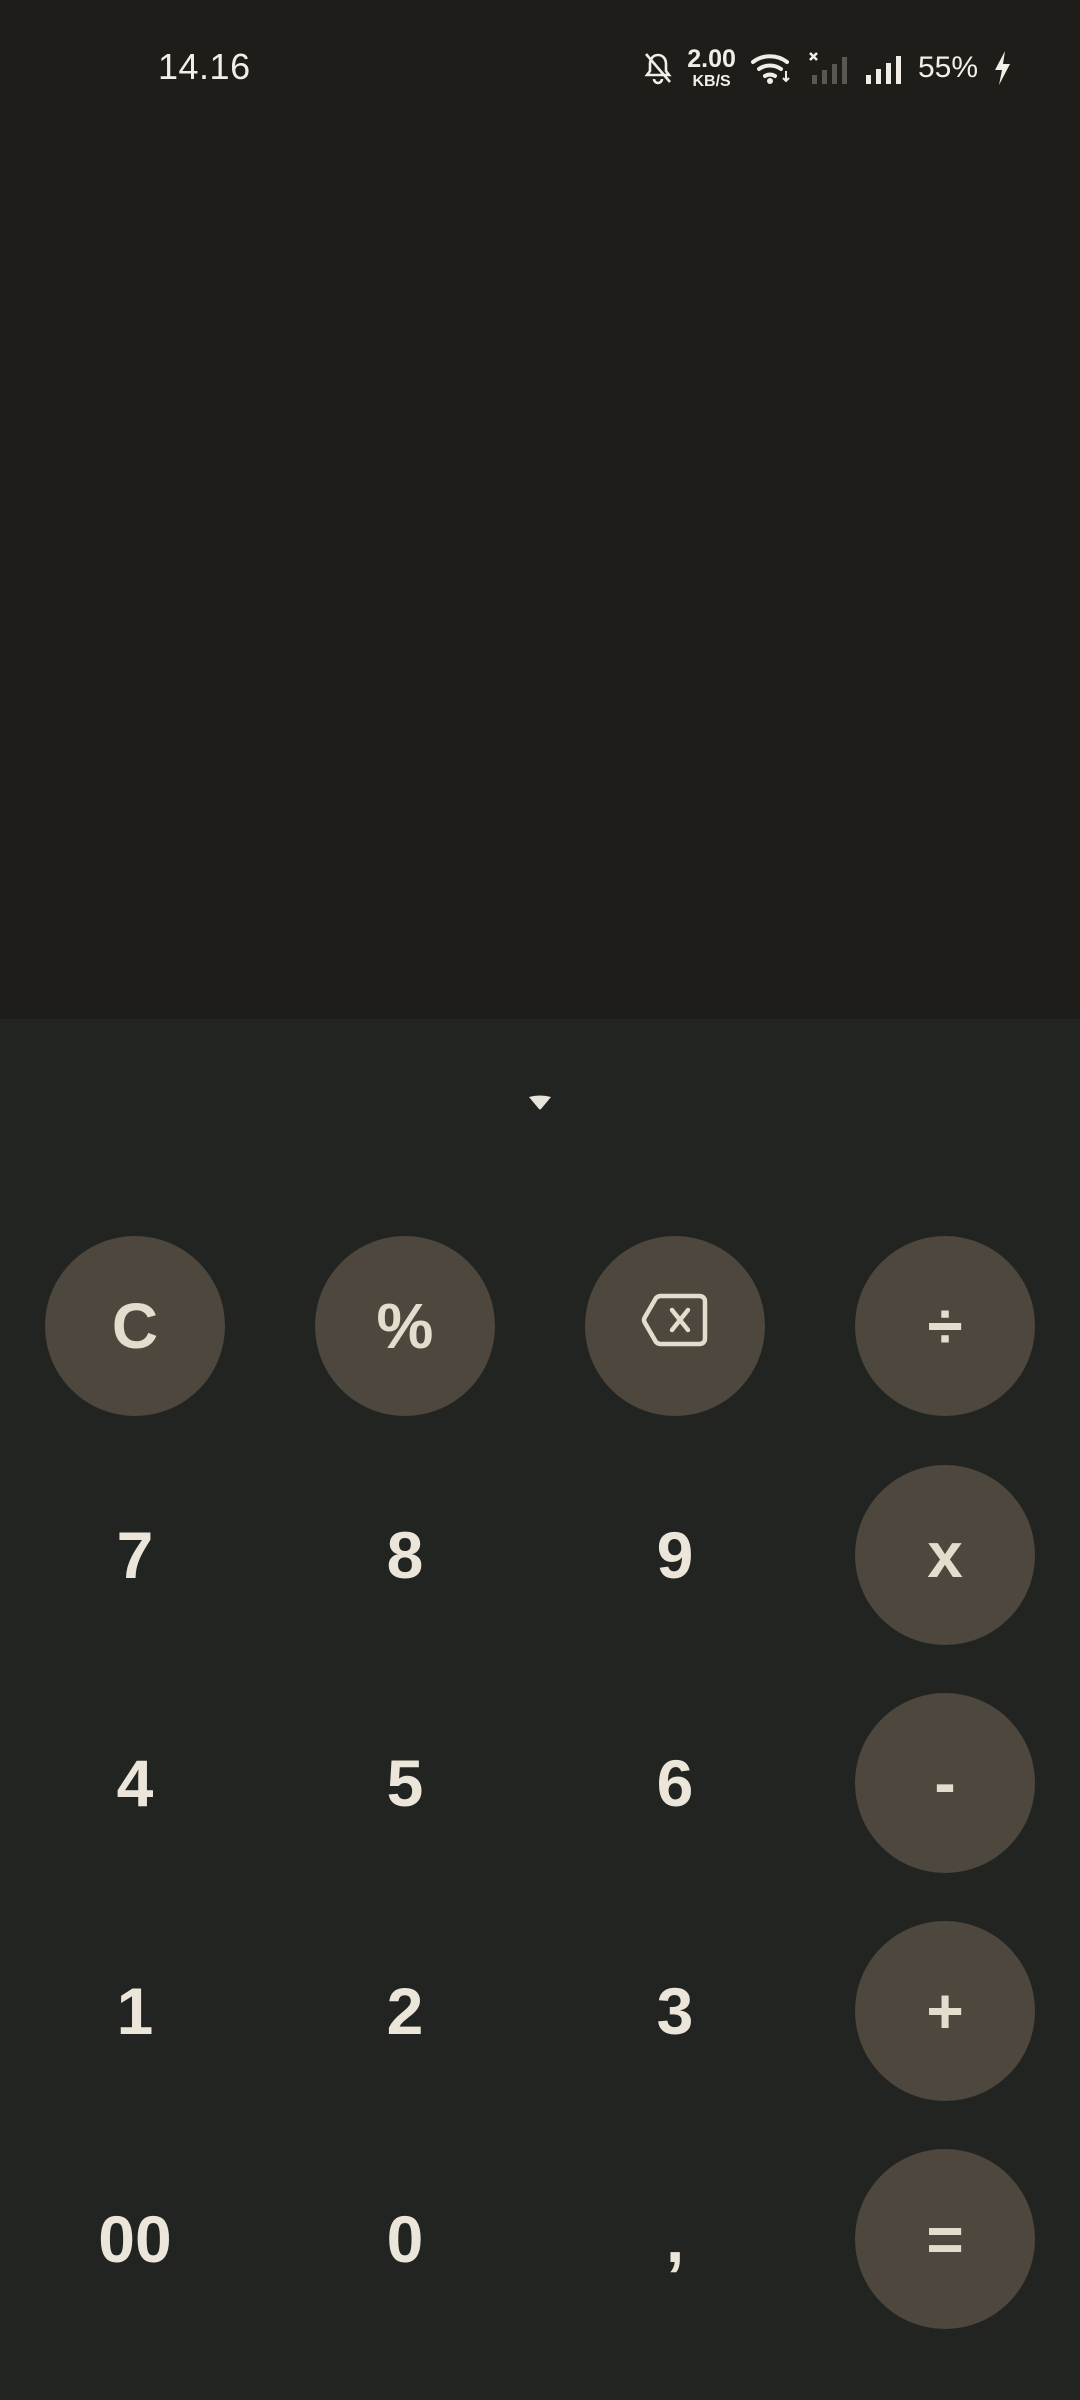 This screenshot has height=2400, width=1080. What do you see at coordinates (945, 1326) in the screenshot?
I see `divide-button: ÷` at bounding box center [945, 1326].